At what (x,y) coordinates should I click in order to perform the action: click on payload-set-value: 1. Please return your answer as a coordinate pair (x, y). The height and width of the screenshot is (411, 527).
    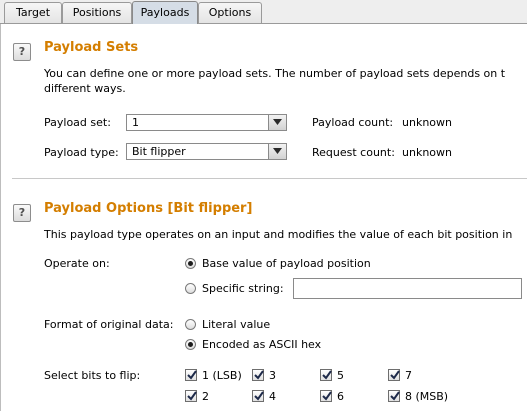
    Looking at the image, I should click on (135, 122).